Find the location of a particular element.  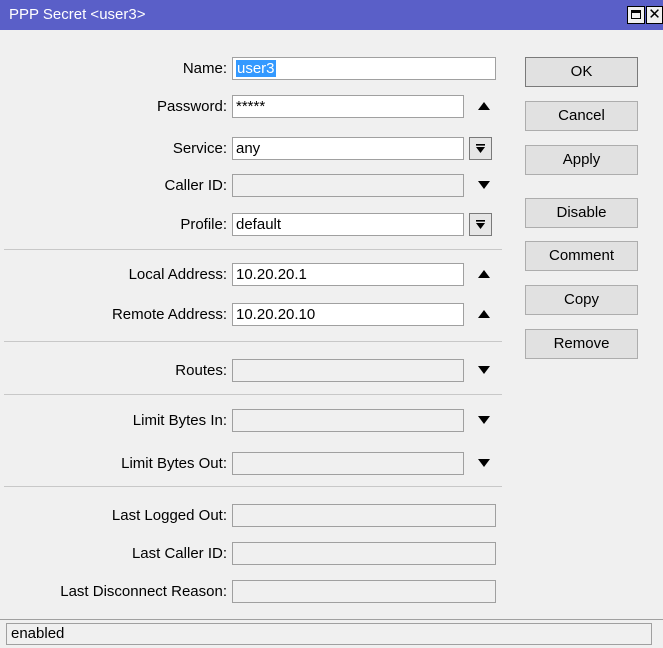

copy-button: Copy is located at coordinates (581, 300).